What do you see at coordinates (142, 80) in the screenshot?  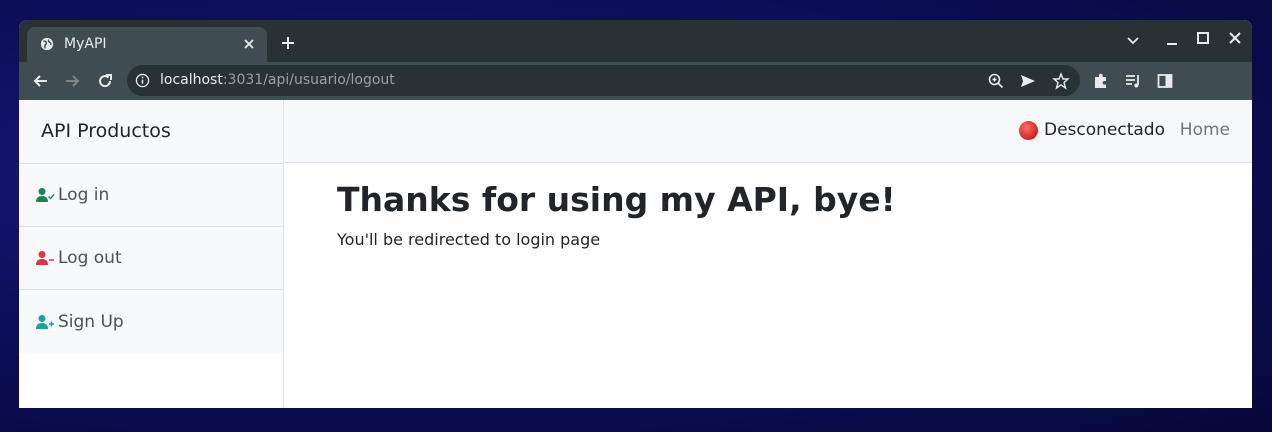 I see `info-icon` at bounding box center [142, 80].